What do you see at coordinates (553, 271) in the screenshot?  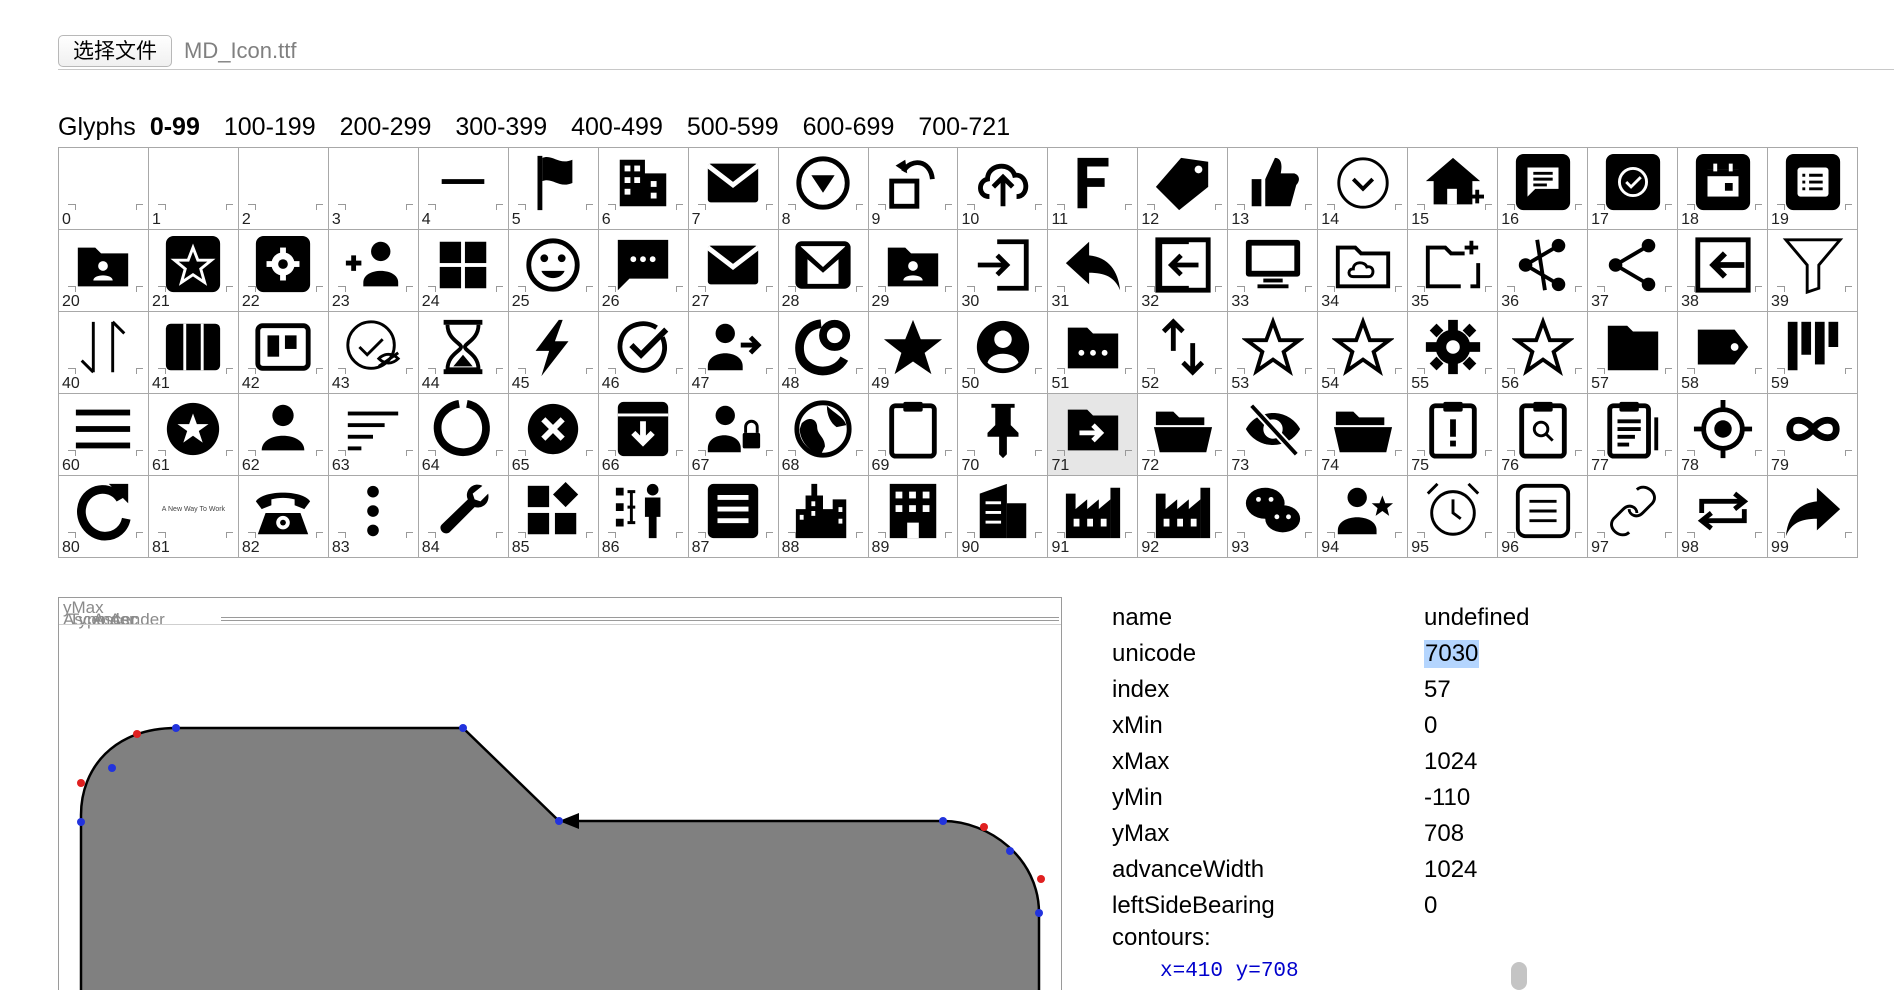 I see `glyph-cell: 25` at bounding box center [553, 271].